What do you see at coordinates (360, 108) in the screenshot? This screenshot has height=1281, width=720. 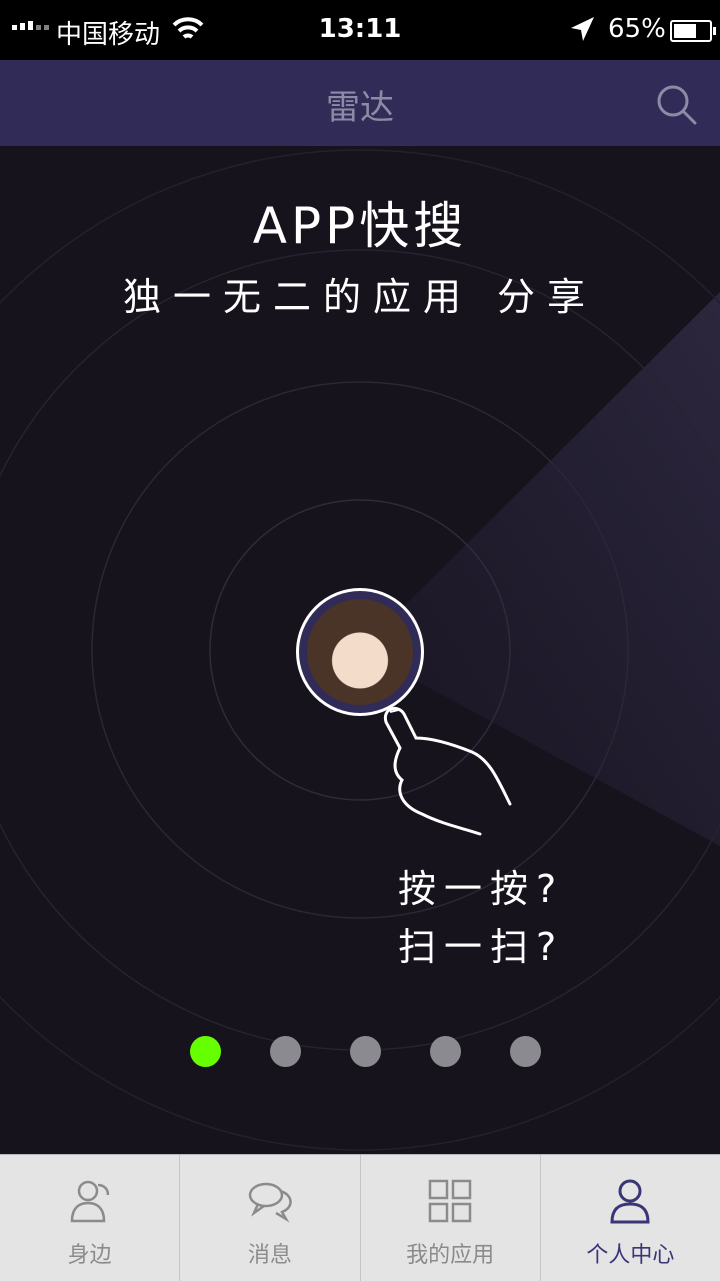 I see `page-title: 雷达` at bounding box center [360, 108].